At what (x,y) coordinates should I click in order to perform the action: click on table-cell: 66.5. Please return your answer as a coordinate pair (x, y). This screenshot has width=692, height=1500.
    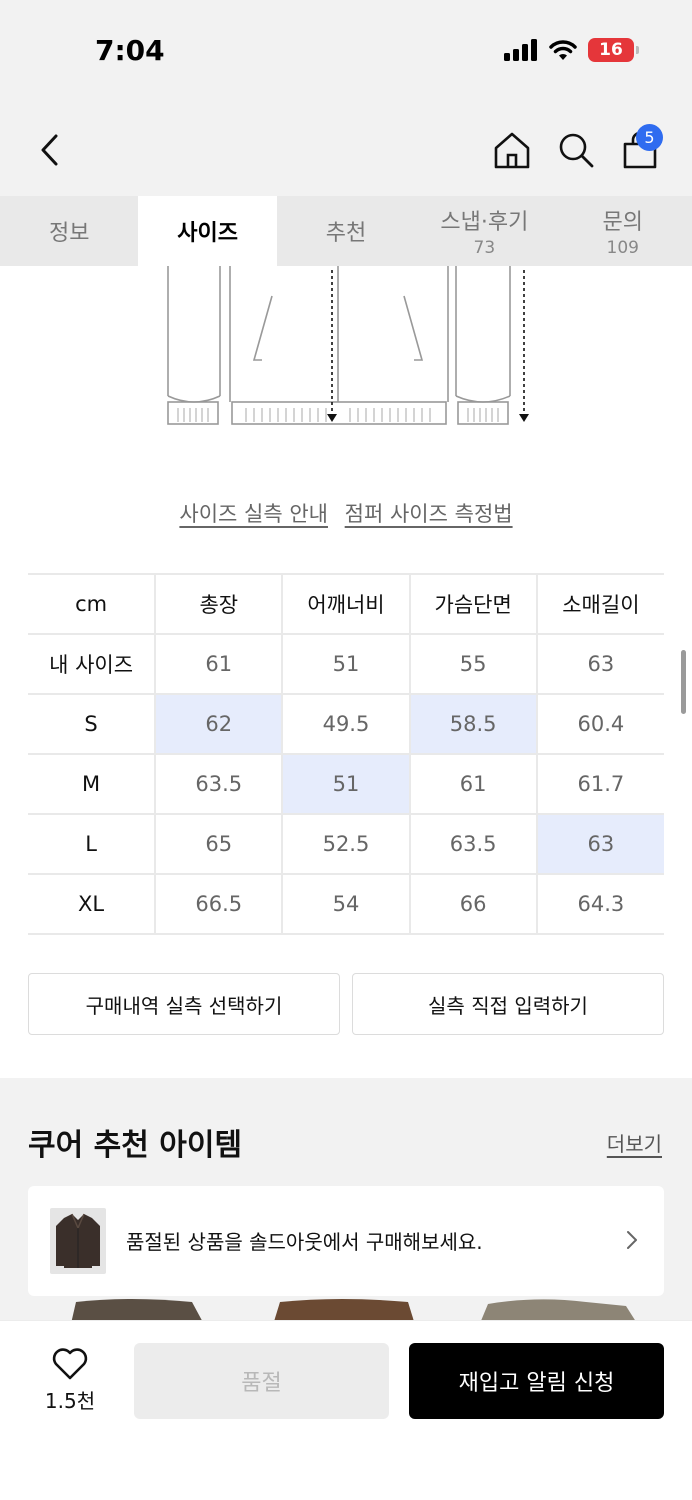
    Looking at the image, I should click on (219, 904).